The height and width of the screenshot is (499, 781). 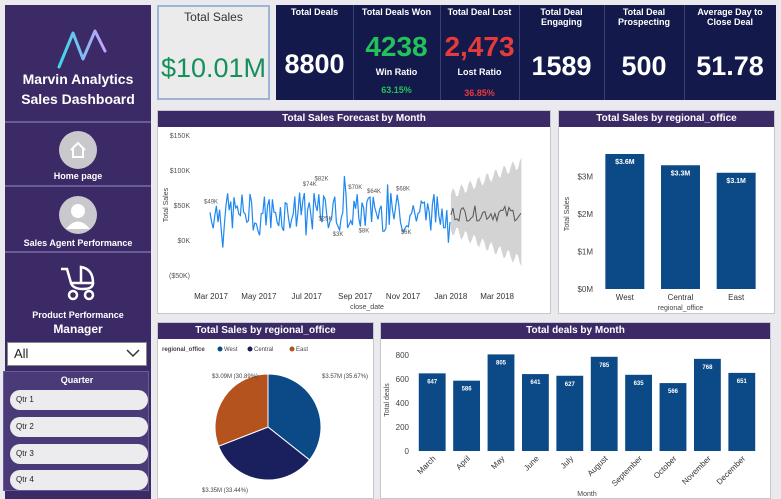 What do you see at coordinates (78, 281) in the screenshot?
I see `stroller-icon` at bounding box center [78, 281].